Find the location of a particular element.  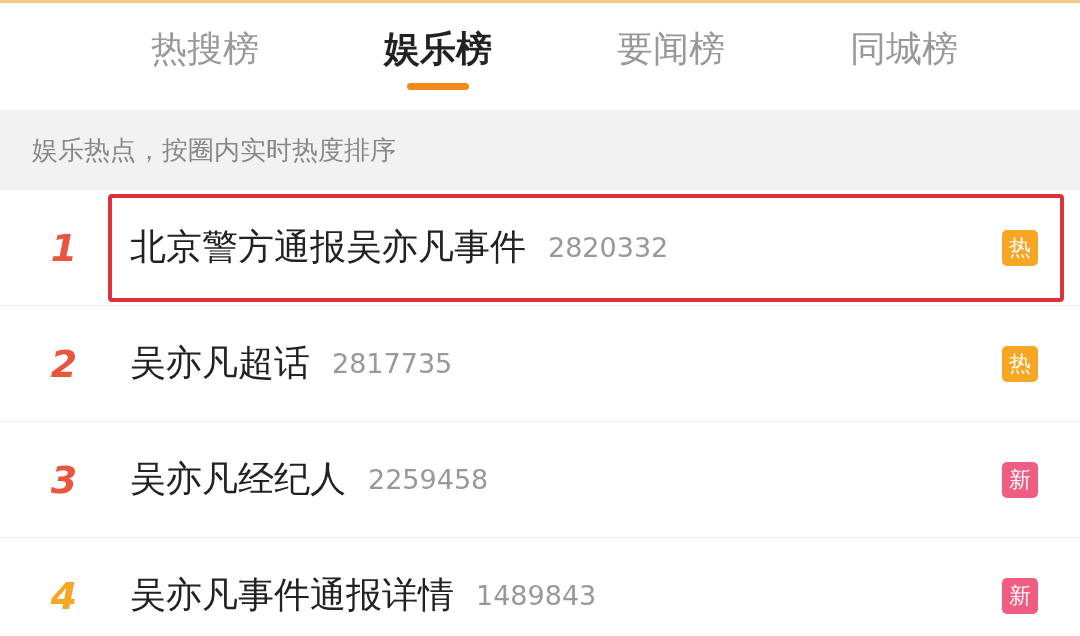

rank-number: 3 is located at coordinates (64, 479).